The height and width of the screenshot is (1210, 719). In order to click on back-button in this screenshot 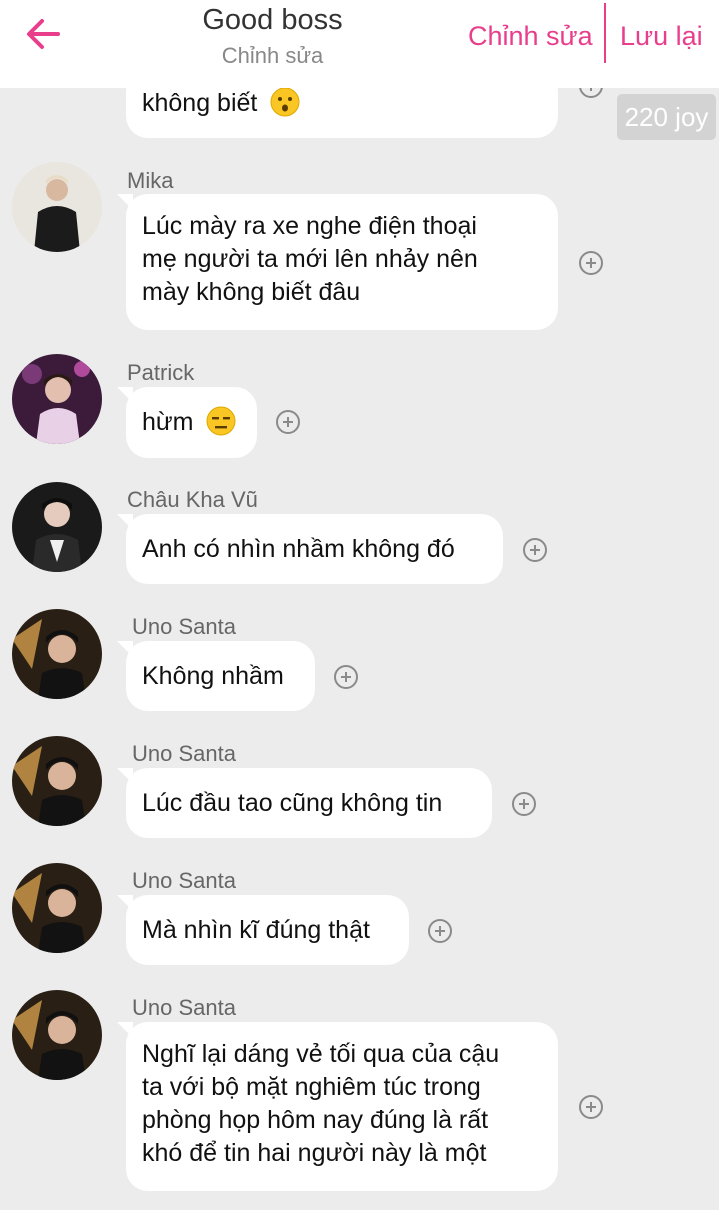, I will do `click(43, 34)`.